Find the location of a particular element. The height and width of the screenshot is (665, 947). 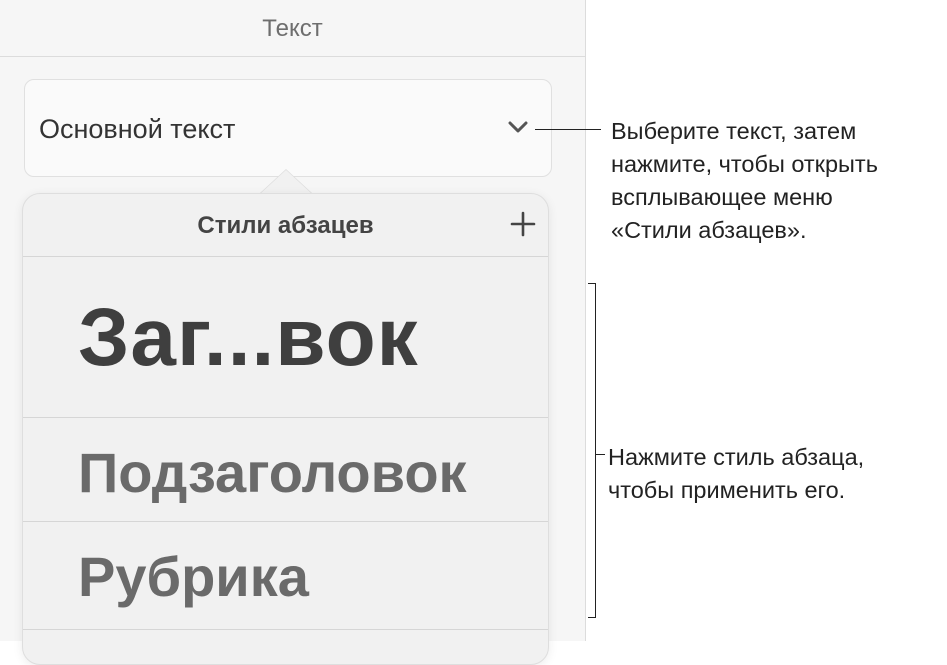

paragraph-style-value: Основной текст is located at coordinates (137, 129).